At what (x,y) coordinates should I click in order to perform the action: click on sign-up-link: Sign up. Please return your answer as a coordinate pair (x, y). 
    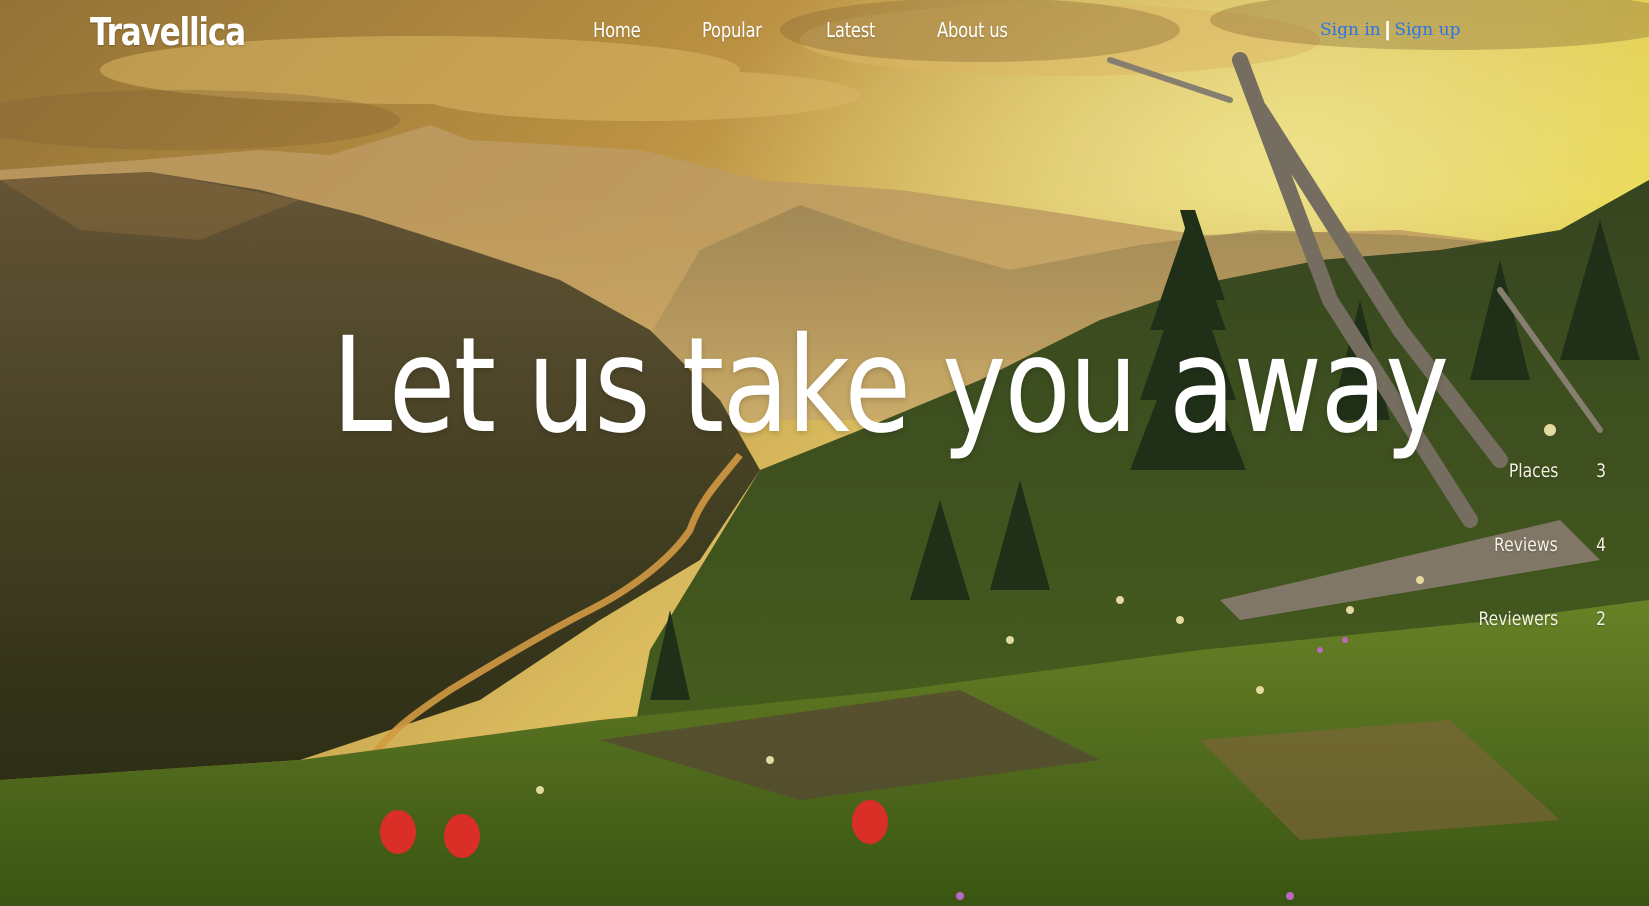
    Looking at the image, I should click on (1427, 30).